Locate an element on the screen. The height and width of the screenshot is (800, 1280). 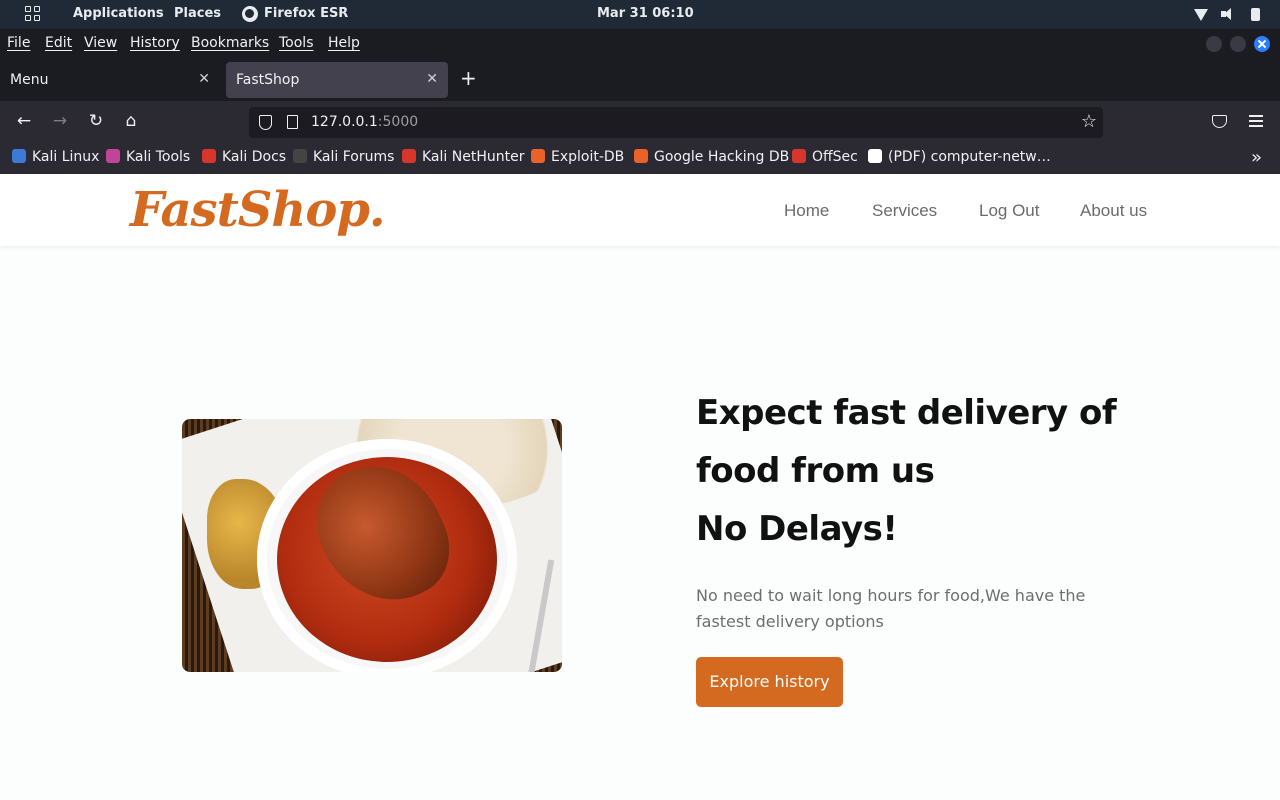
app-grid-icon is located at coordinates (33, 14).